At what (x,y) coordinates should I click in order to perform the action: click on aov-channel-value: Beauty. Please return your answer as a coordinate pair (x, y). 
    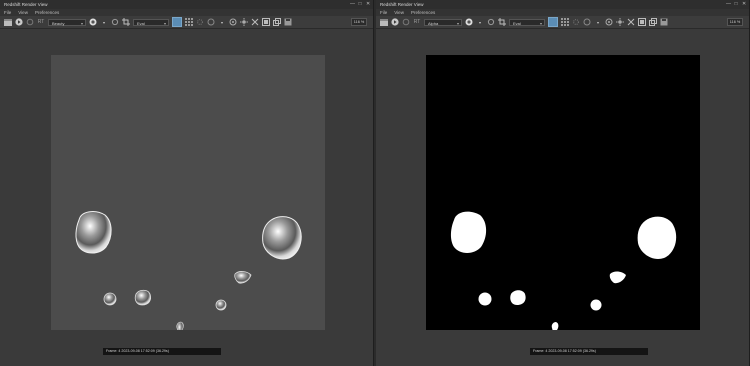
    Looking at the image, I should click on (58, 23).